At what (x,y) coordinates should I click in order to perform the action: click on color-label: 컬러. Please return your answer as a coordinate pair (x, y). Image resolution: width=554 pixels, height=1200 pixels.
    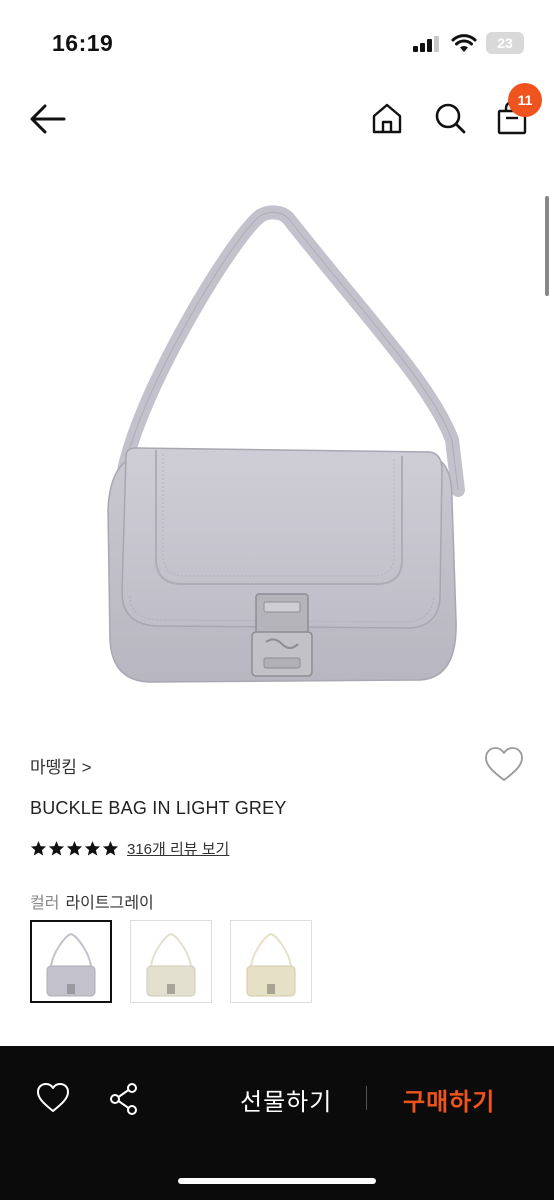
    Looking at the image, I should click on (45, 903).